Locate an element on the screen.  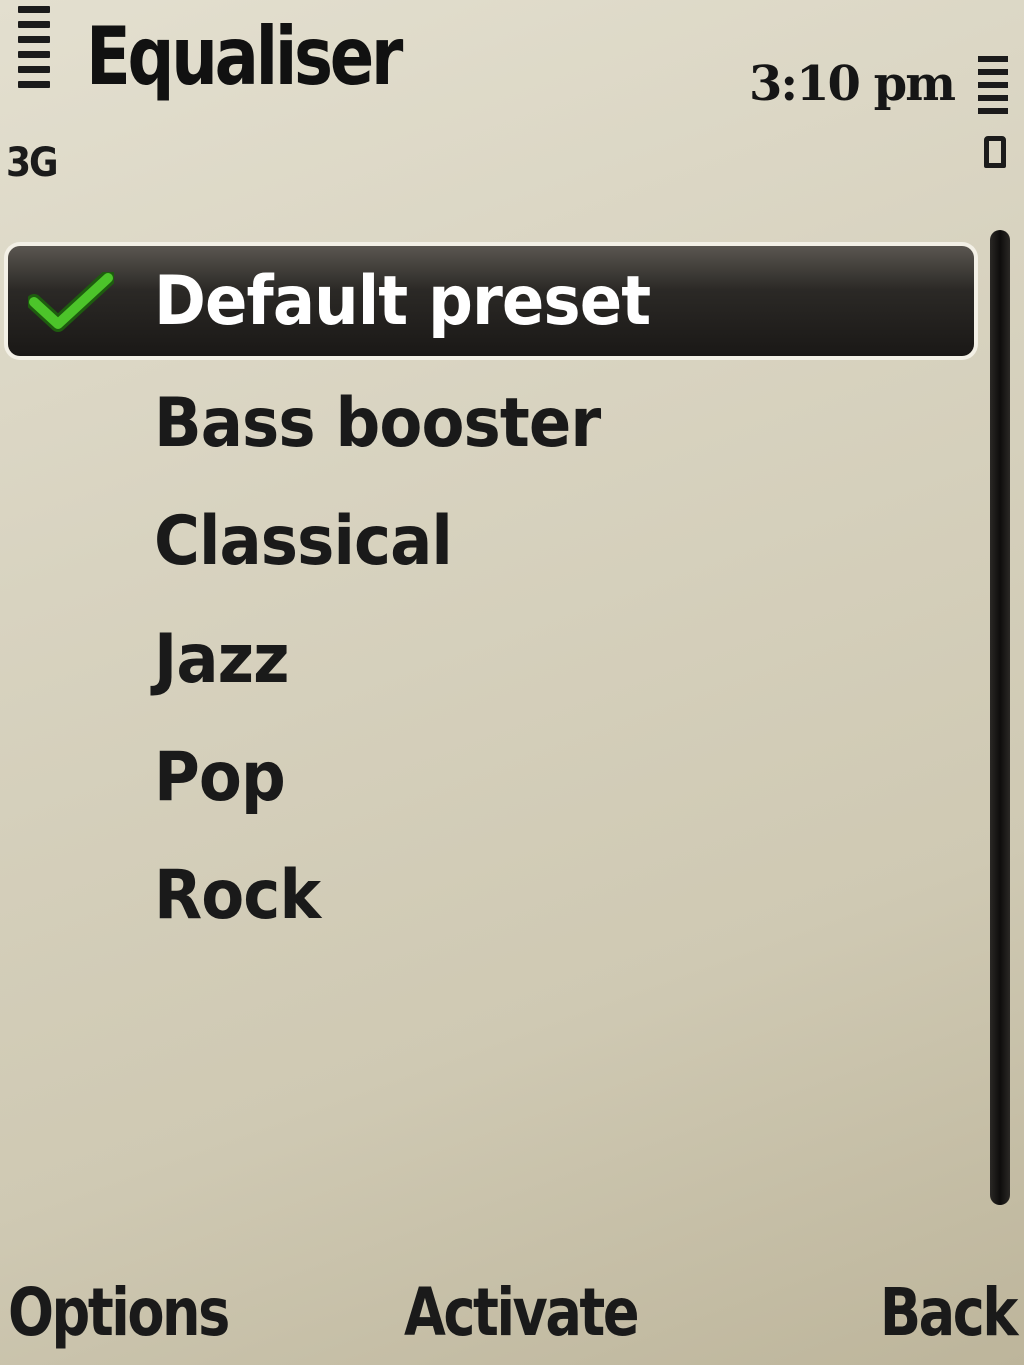
checkmark-icon is located at coordinates (71, 302).